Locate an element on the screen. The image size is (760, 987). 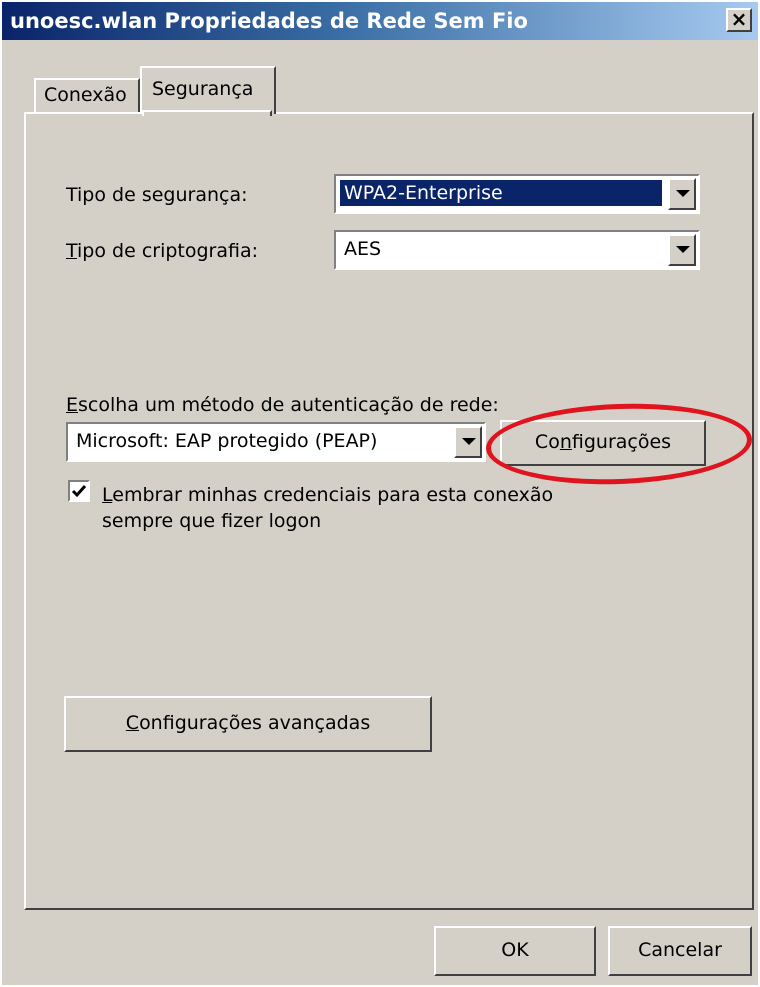
security-type-dropdown-arrow-icon is located at coordinates (682, 194).